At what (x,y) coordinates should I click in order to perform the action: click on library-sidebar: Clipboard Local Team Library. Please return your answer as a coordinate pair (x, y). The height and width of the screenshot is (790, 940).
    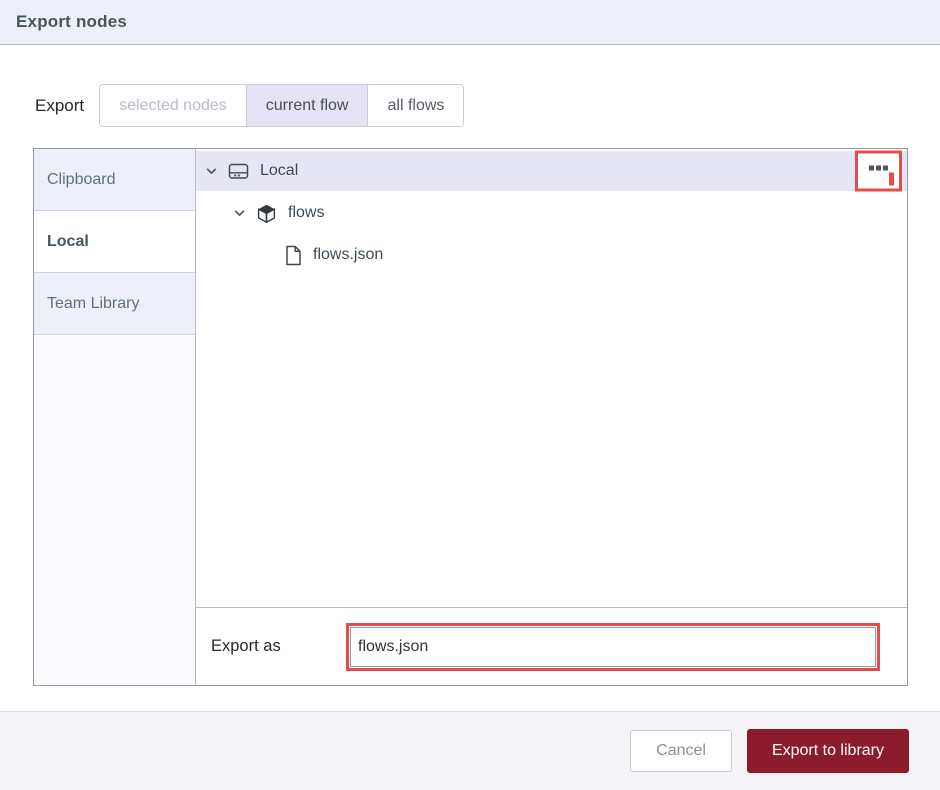
    Looking at the image, I should click on (115, 417).